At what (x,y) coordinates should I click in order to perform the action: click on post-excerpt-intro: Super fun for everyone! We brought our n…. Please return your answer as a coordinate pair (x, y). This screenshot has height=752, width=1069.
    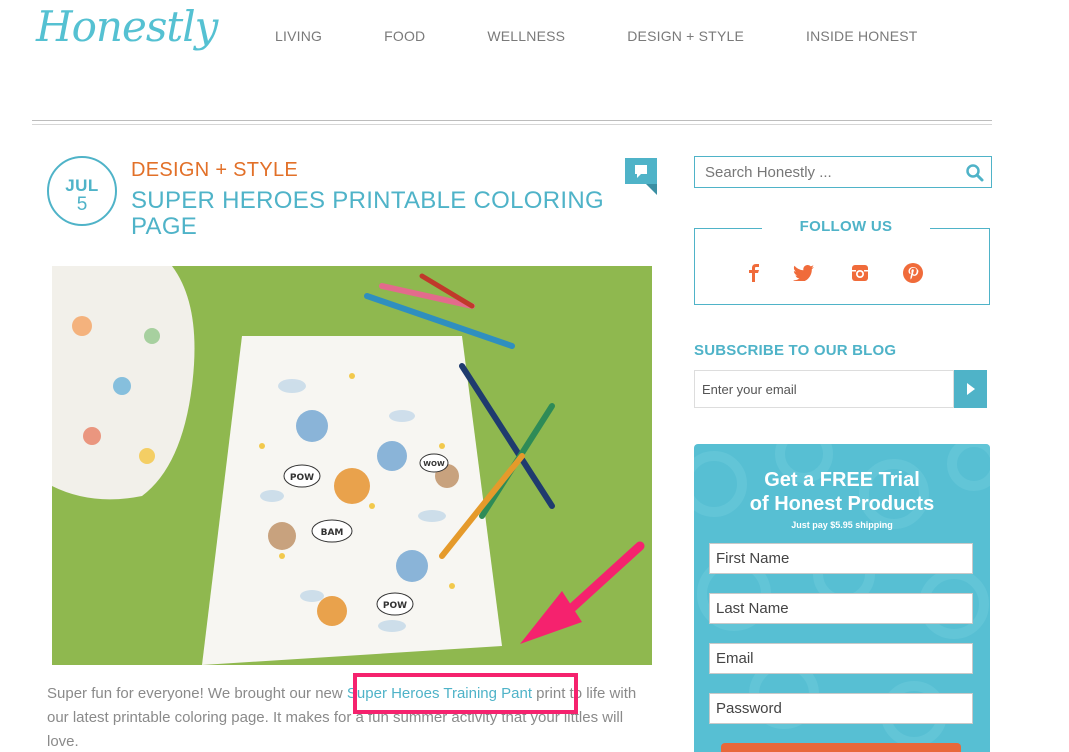
    Looking at the image, I should click on (197, 693).